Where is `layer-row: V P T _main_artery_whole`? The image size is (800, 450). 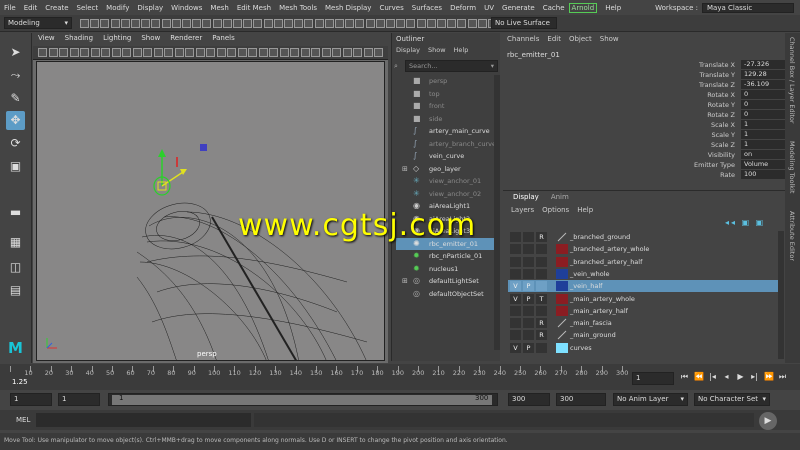 layer-row: V P T _main_artery_whole is located at coordinates (643, 299).